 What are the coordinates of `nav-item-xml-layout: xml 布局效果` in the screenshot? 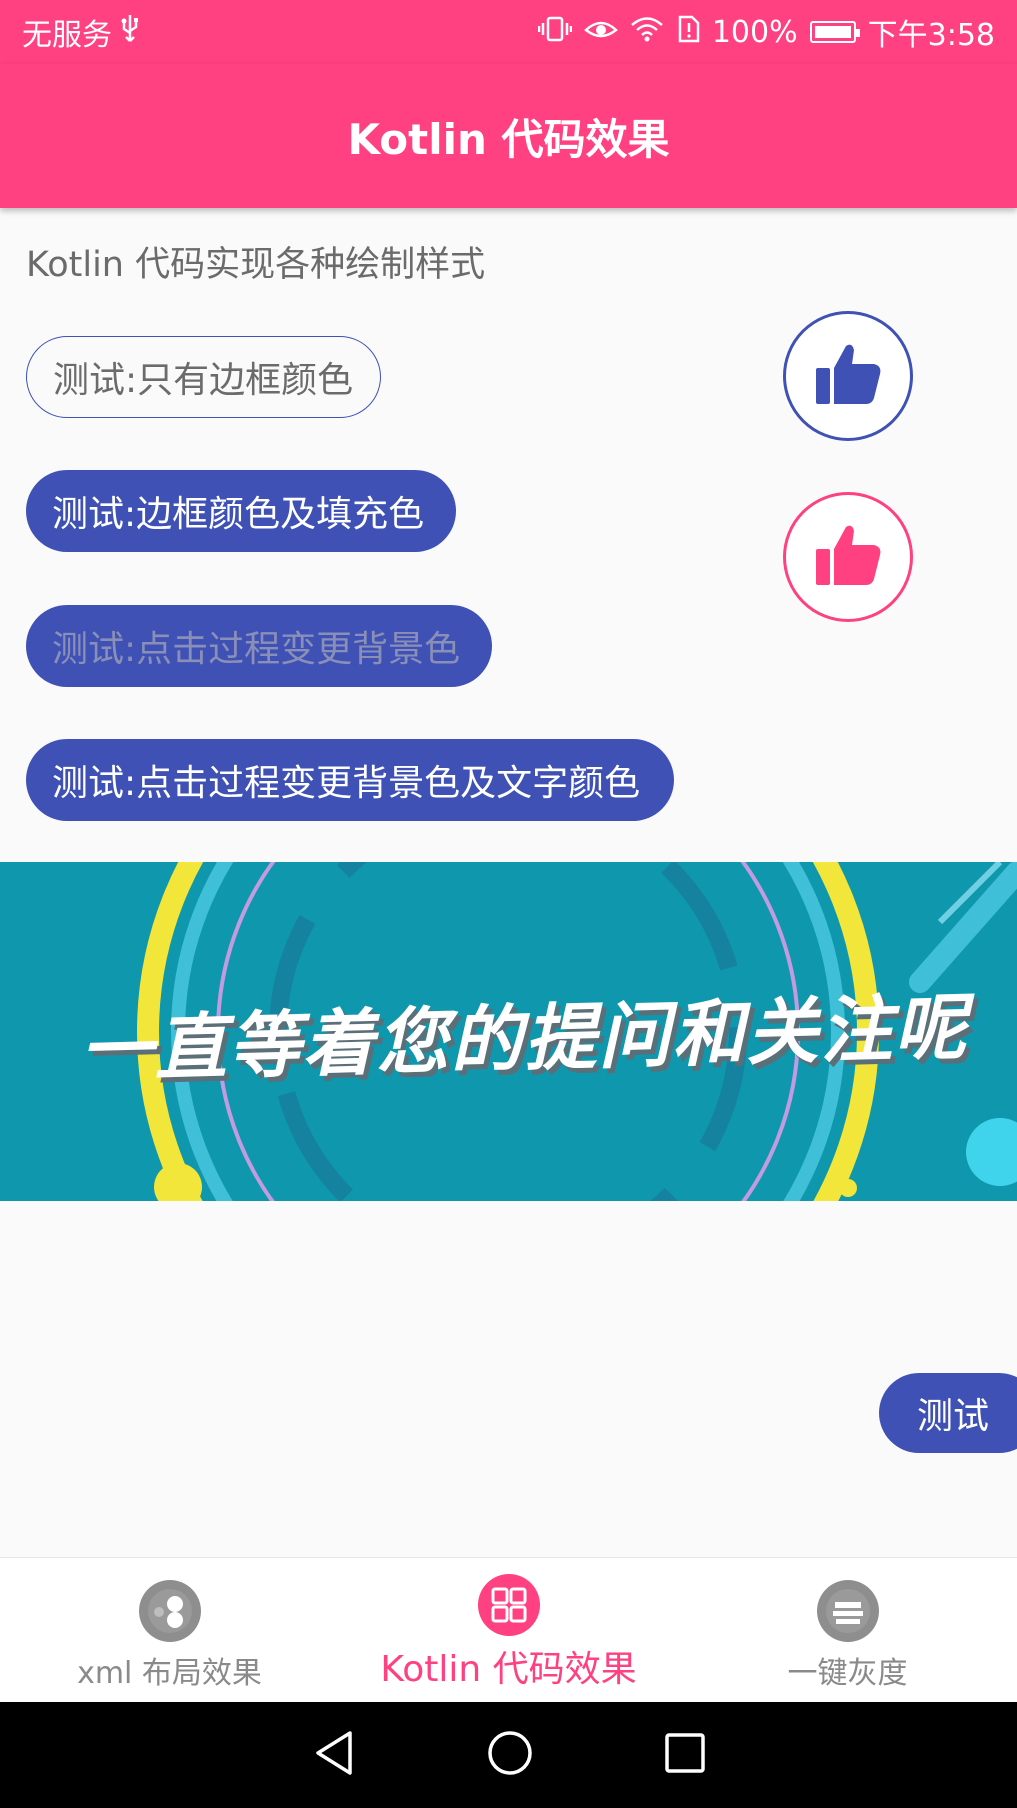 It's located at (169, 1630).